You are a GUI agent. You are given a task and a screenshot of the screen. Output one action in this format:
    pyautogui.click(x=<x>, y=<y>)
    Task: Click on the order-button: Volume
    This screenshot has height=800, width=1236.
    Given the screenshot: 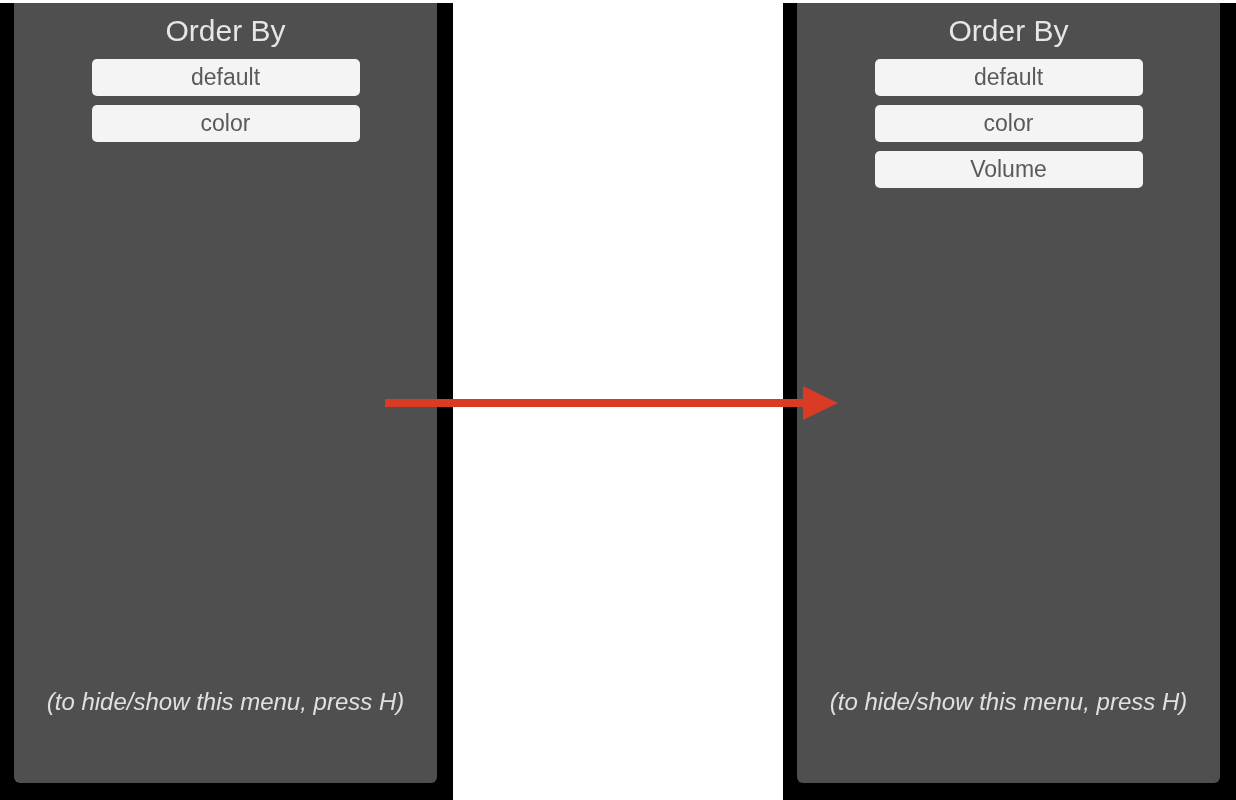 What is the action you would take?
    pyautogui.click(x=1008, y=169)
    